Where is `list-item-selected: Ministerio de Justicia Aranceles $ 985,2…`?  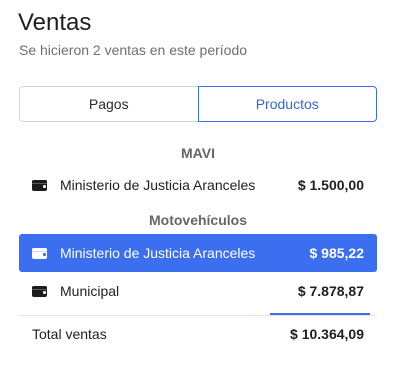 list-item-selected: Ministerio de Justicia Aranceles $ 985,2… is located at coordinates (198, 253).